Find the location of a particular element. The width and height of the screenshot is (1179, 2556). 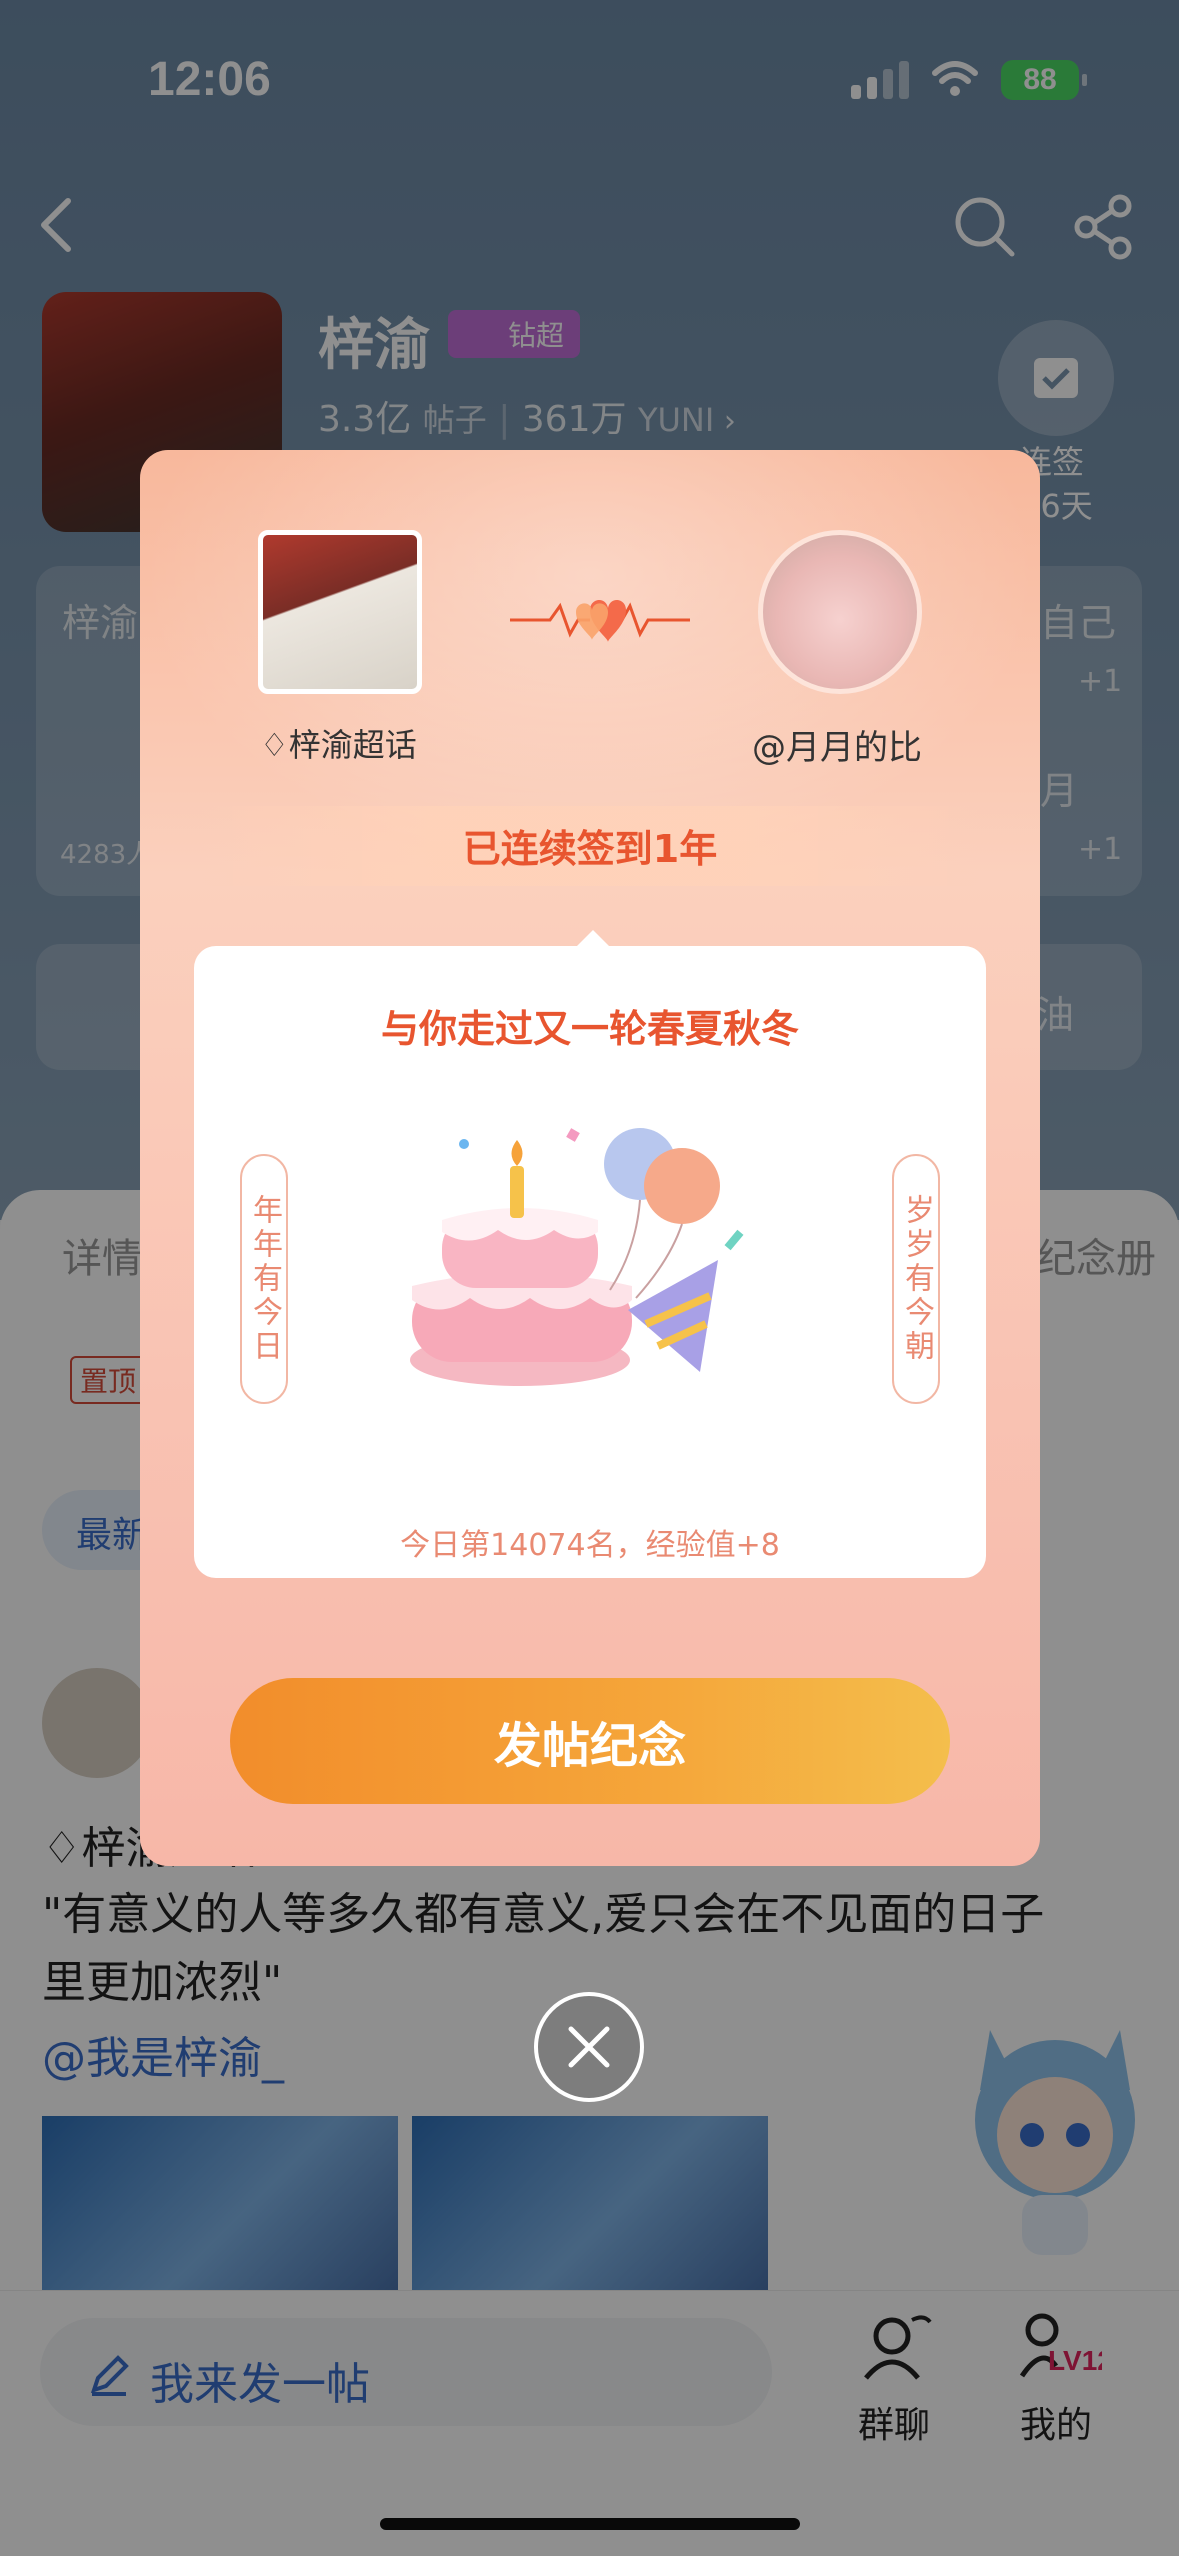

close-icon is located at coordinates (589, 2047).